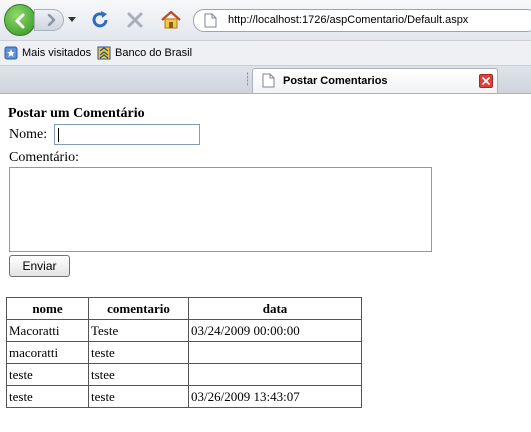 The image size is (531, 432). Describe the element at coordinates (76, 113) in the screenshot. I see `page-title: Postar um Comentário` at that location.